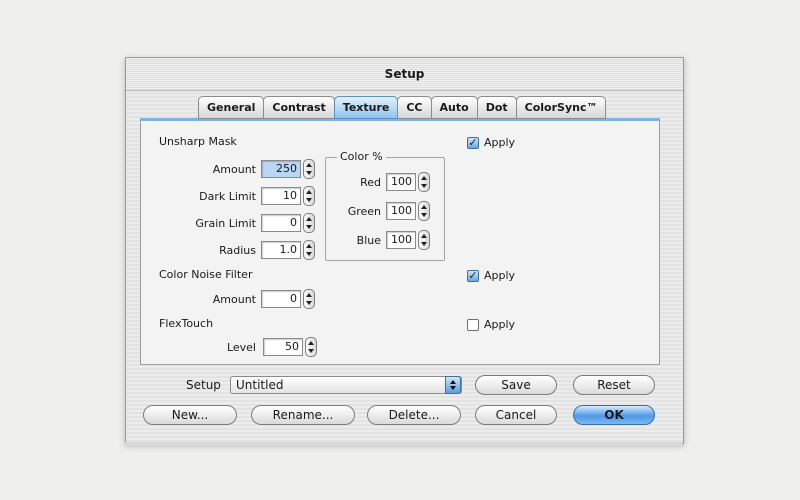  Describe the element at coordinates (361, 156) in the screenshot. I see `color-percent-title: Color %` at that location.